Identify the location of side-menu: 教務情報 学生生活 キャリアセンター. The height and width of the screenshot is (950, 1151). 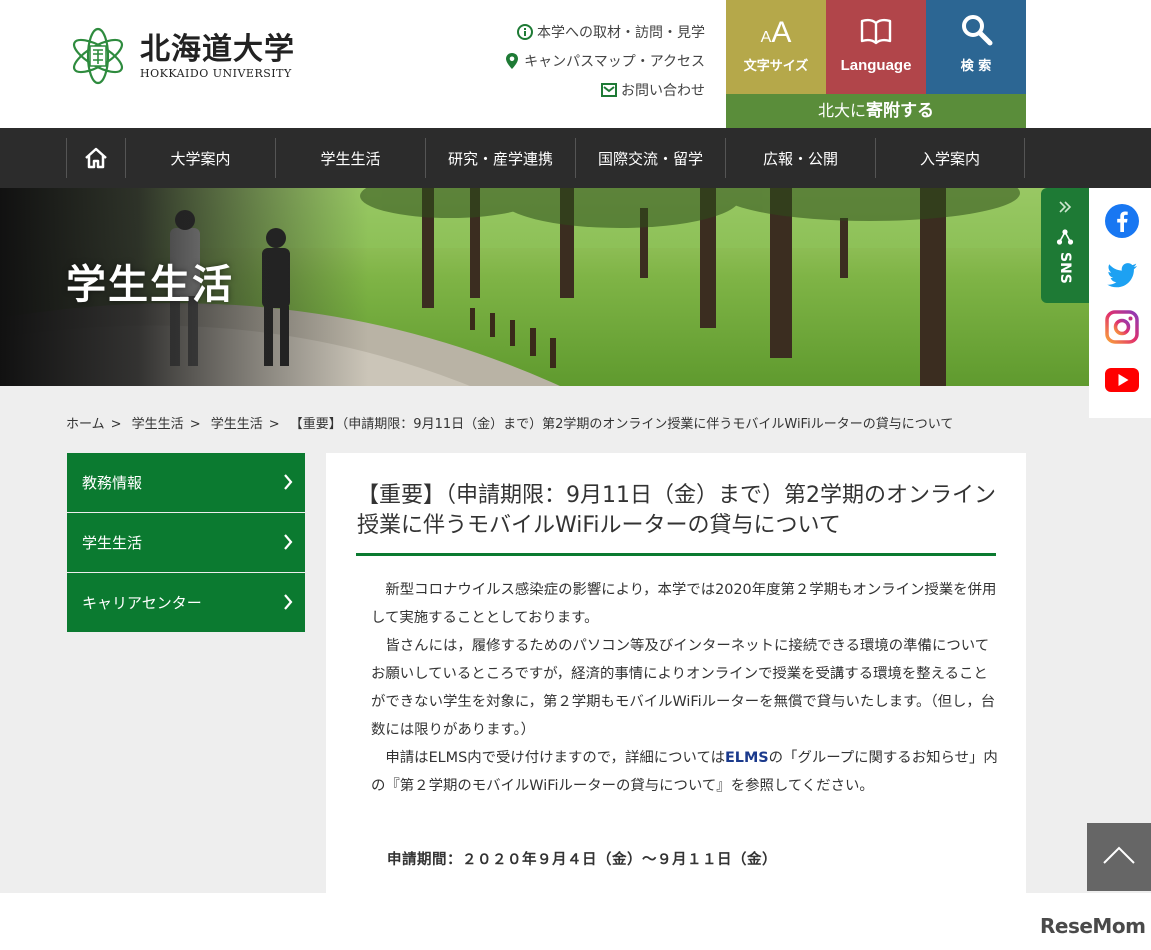
(186, 543).